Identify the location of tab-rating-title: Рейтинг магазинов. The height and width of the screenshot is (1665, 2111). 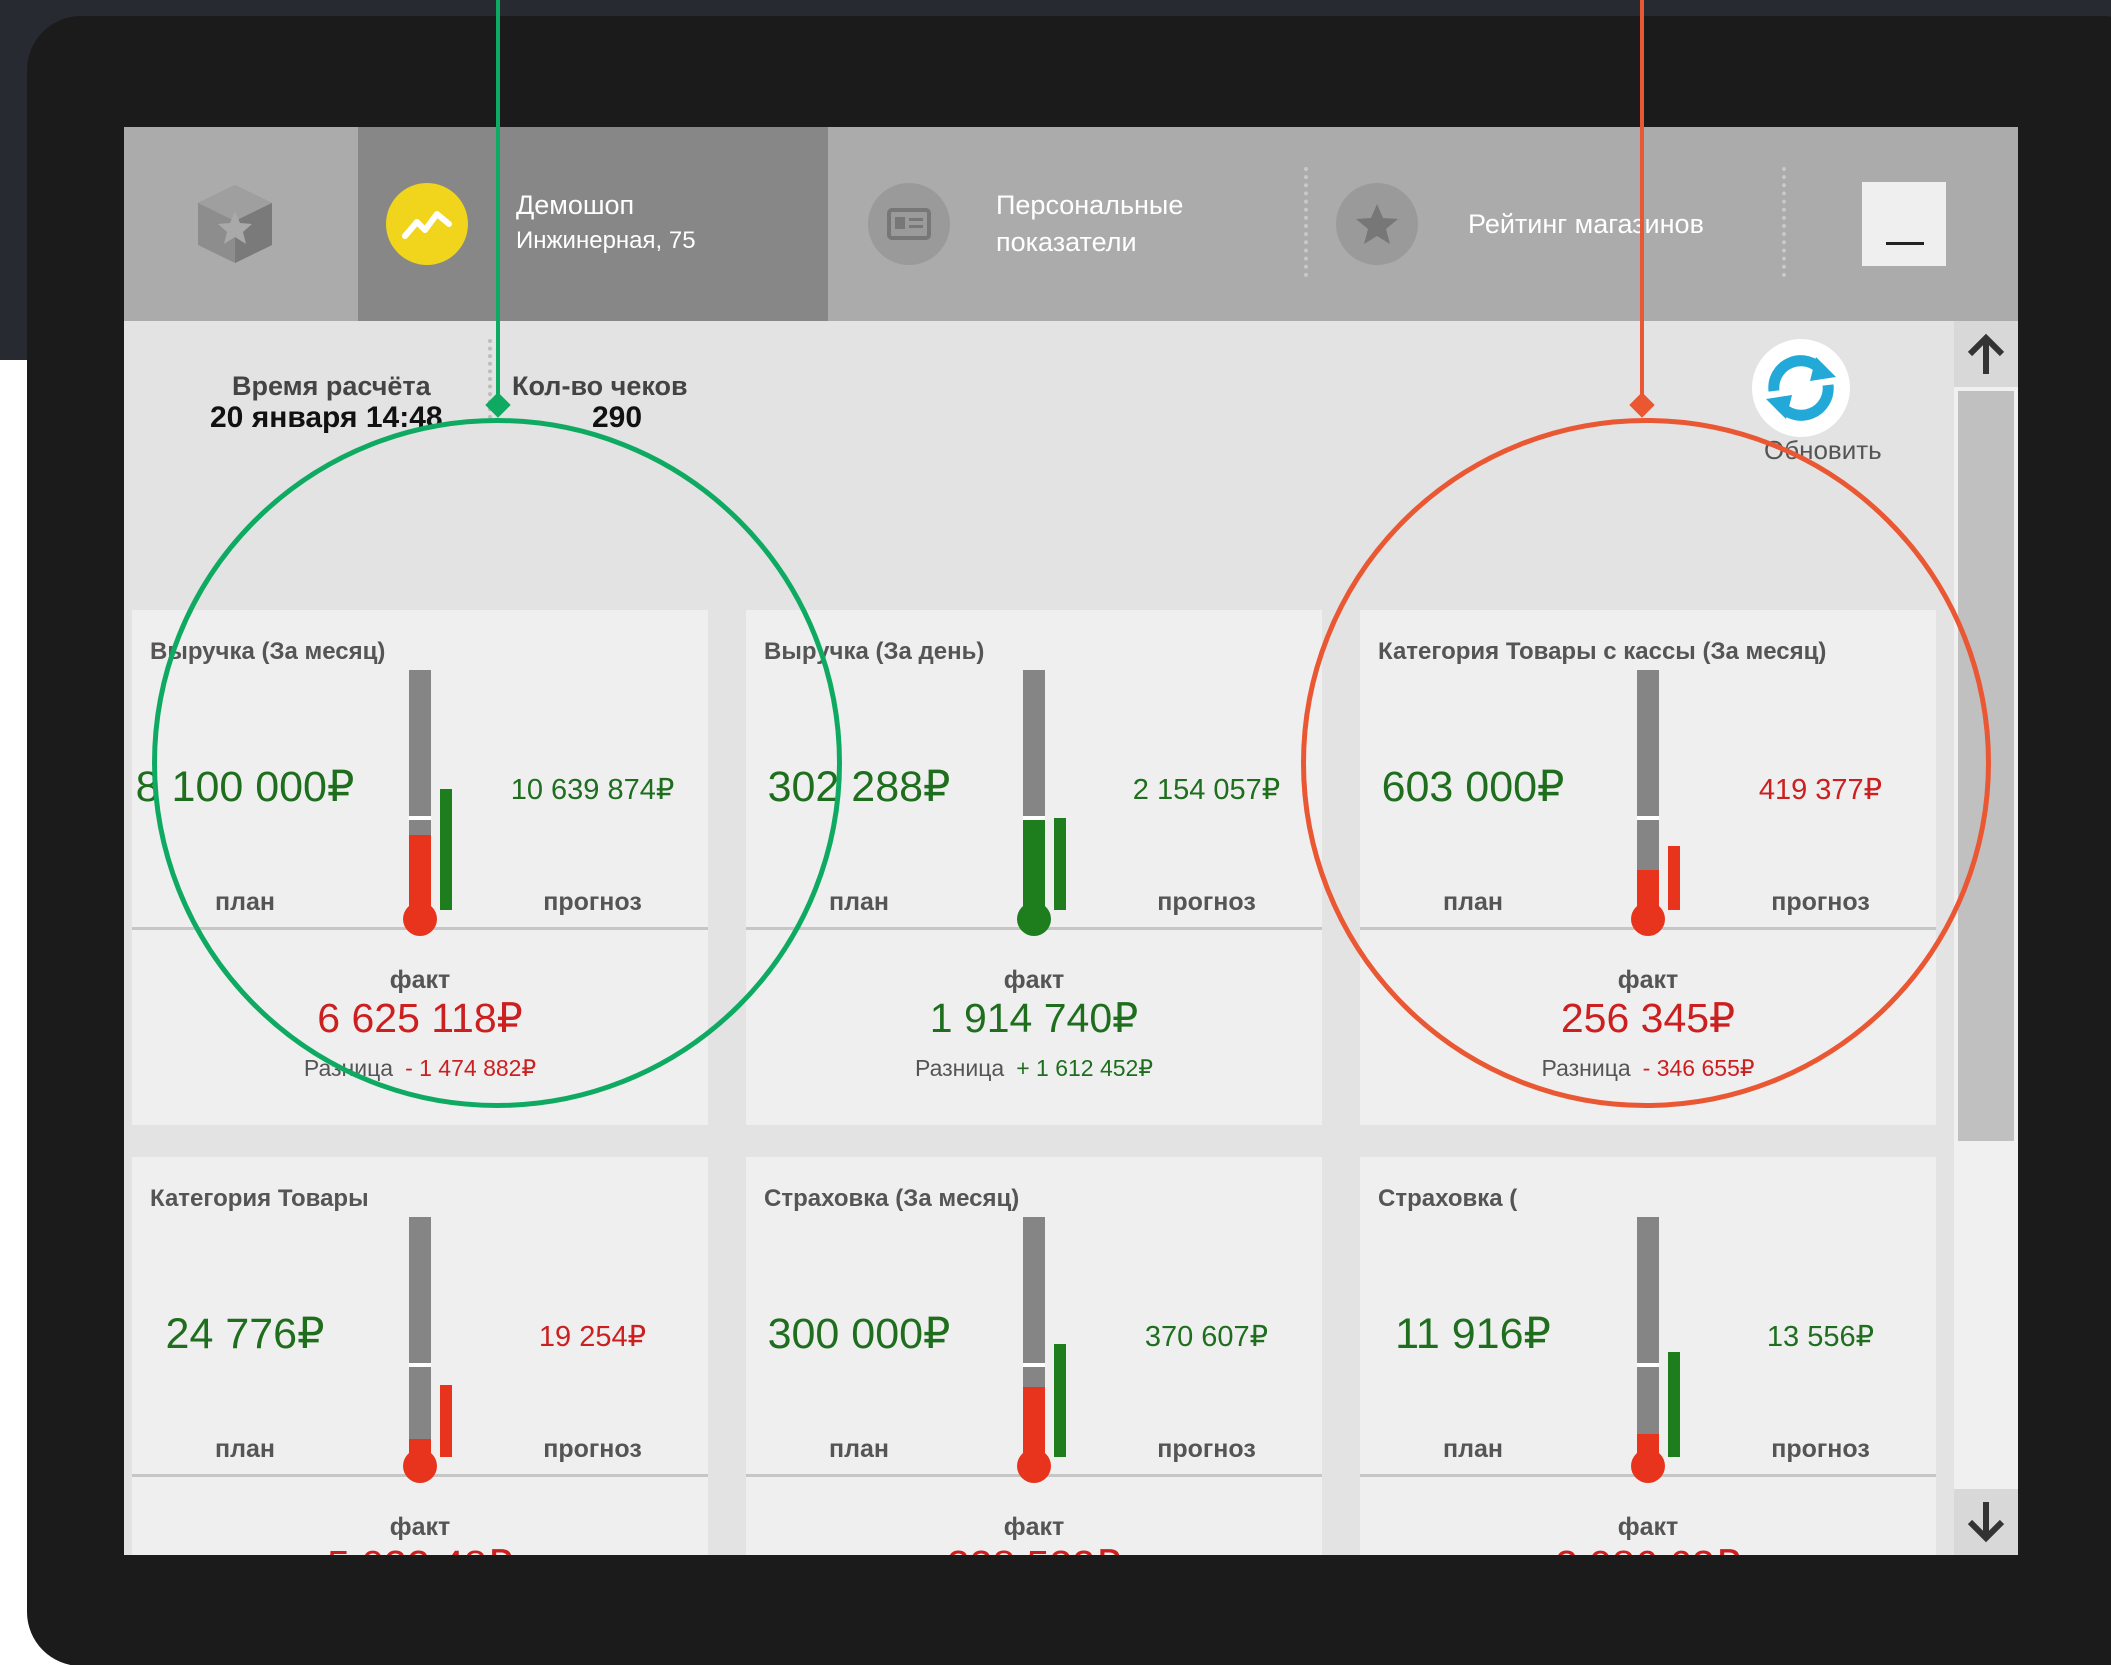
(1586, 224).